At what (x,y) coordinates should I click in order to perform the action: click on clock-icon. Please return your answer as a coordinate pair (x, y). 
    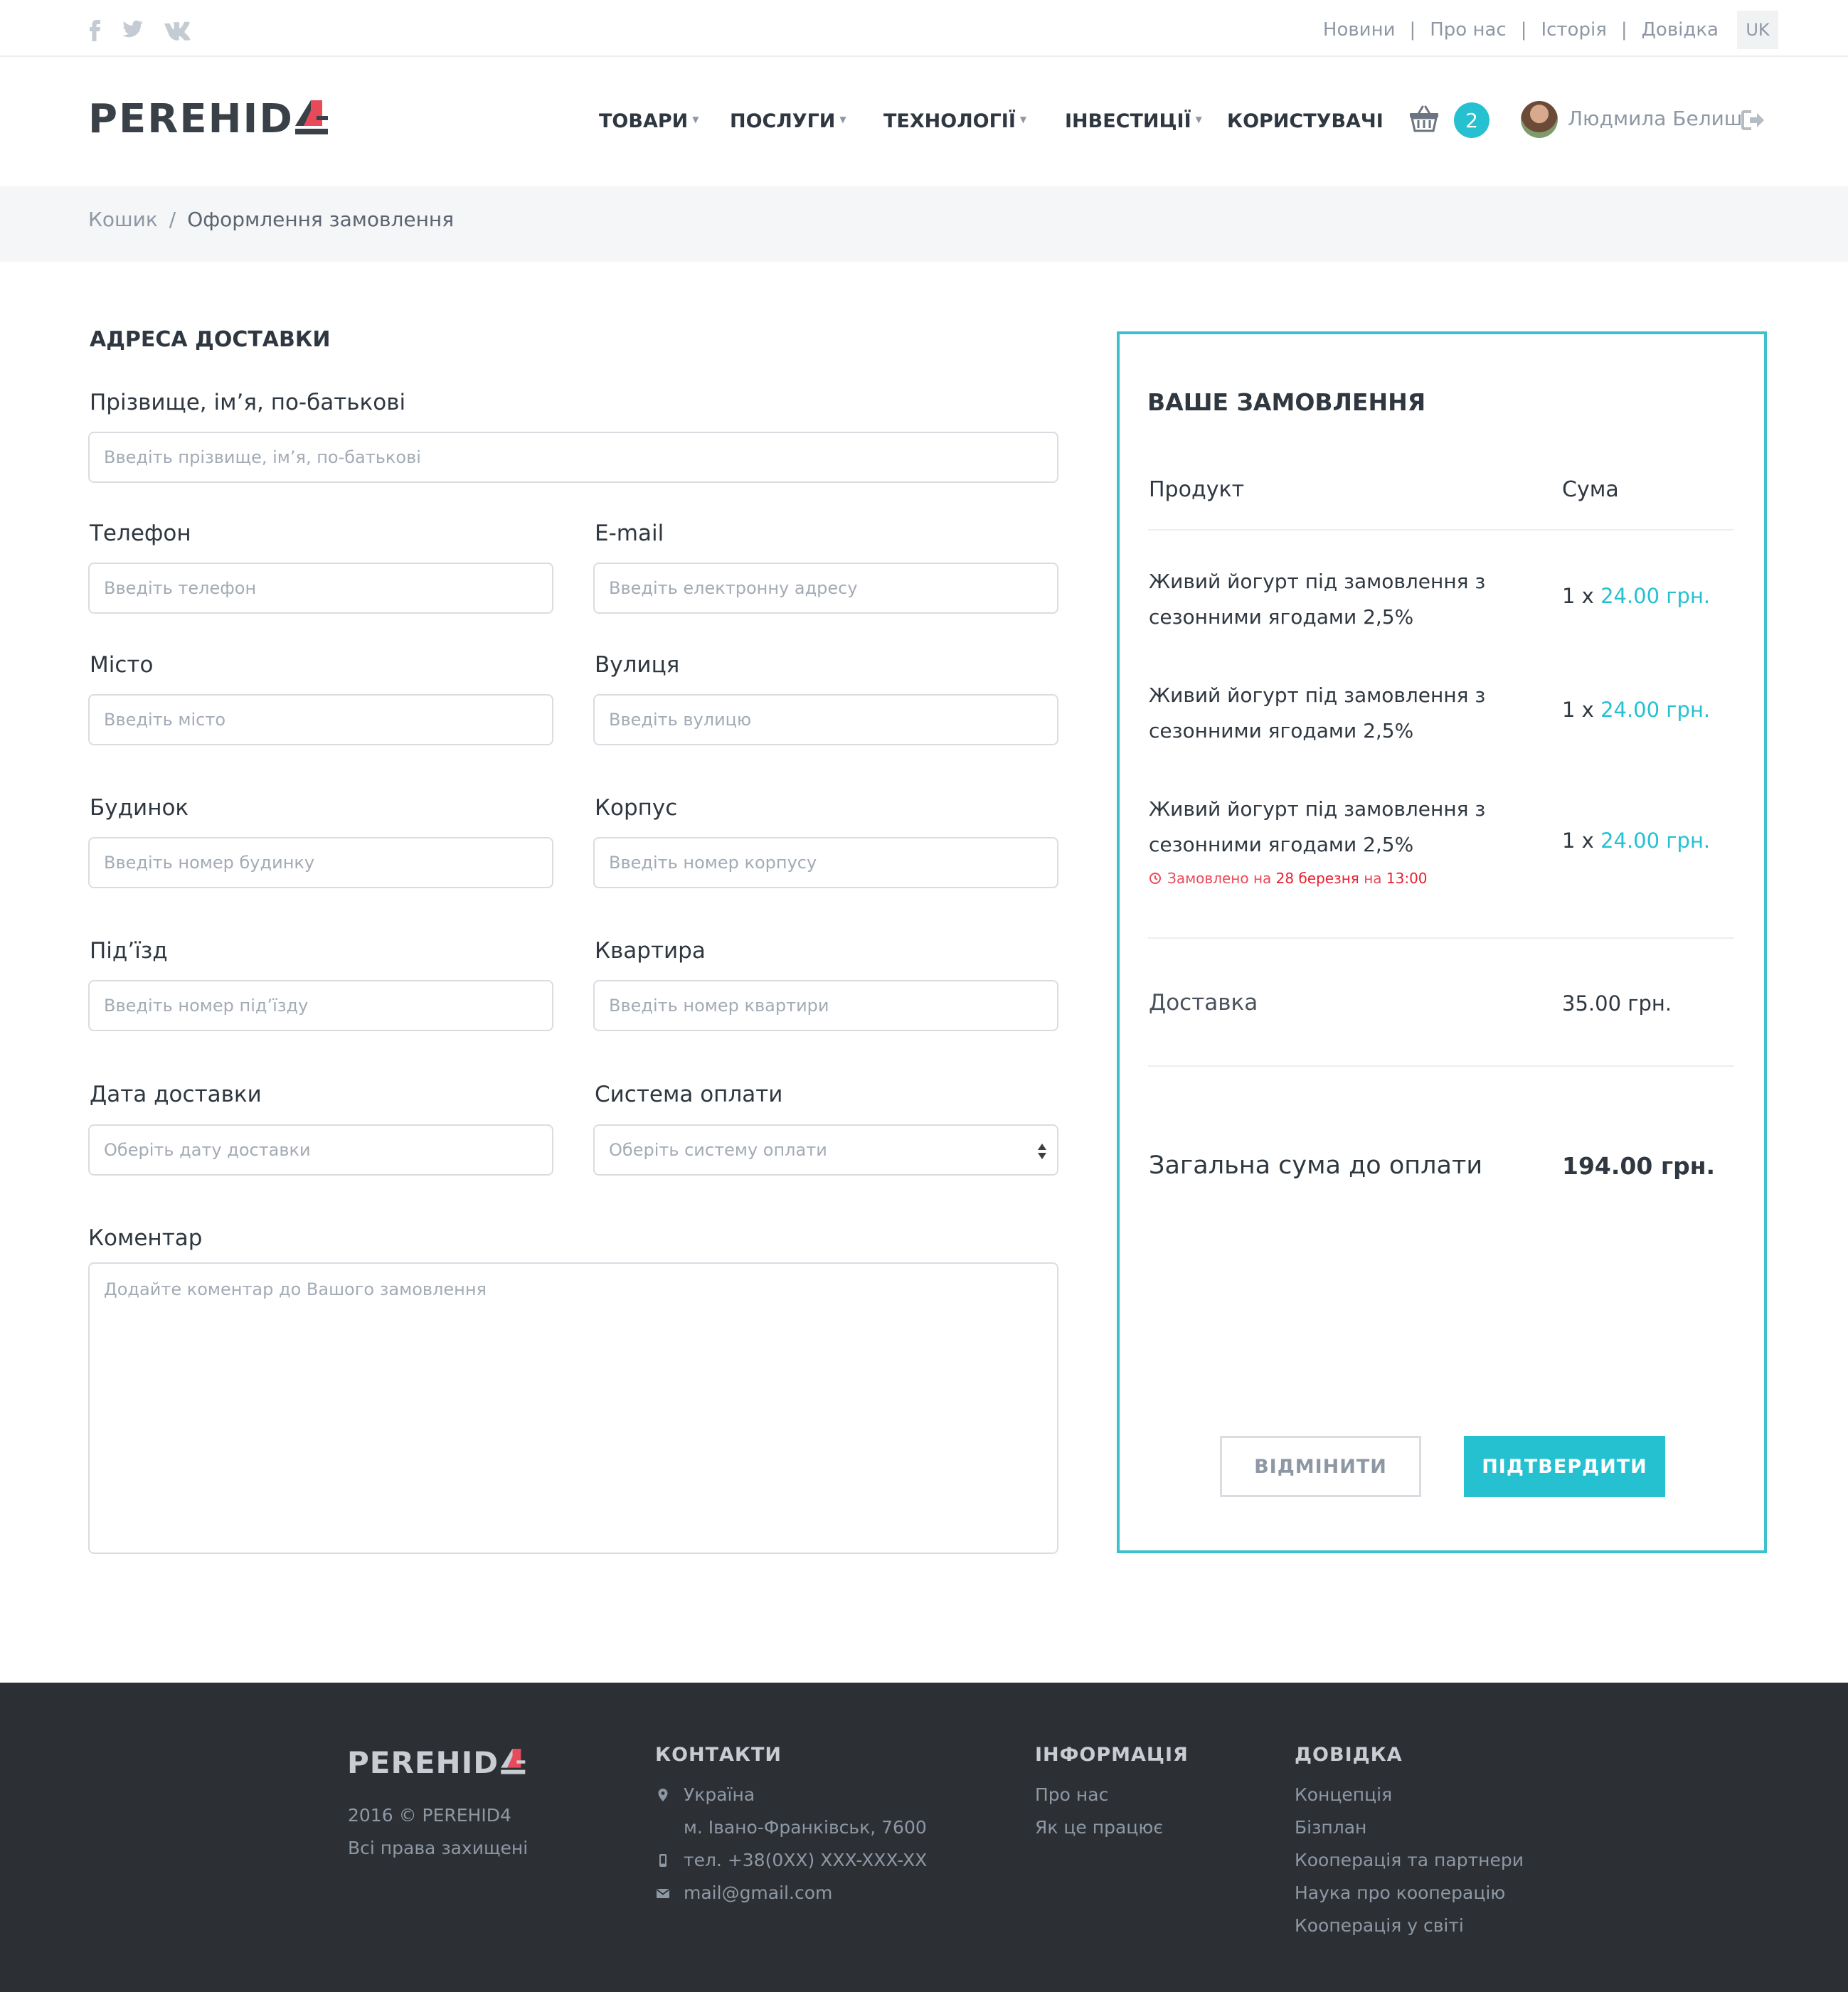
    Looking at the image, I should click on (1155, 878).